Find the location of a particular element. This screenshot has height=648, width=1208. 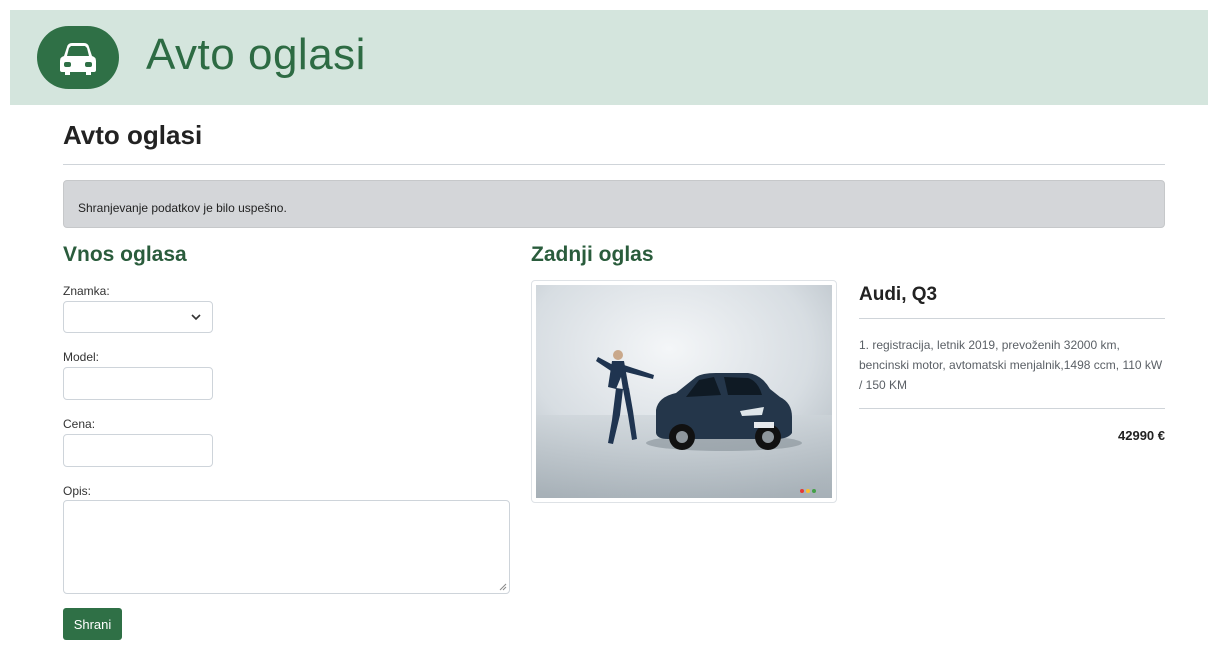

resize-grip-icon is located at coordinates (502, 586).